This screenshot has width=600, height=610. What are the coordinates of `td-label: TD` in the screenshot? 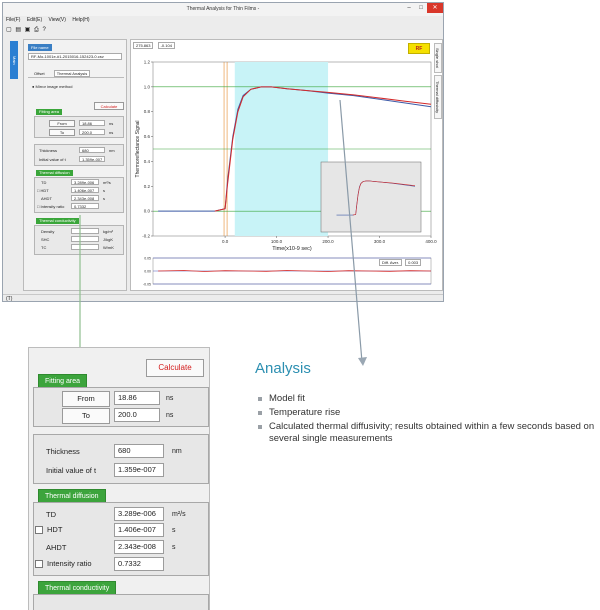 It's located at (51, 514).